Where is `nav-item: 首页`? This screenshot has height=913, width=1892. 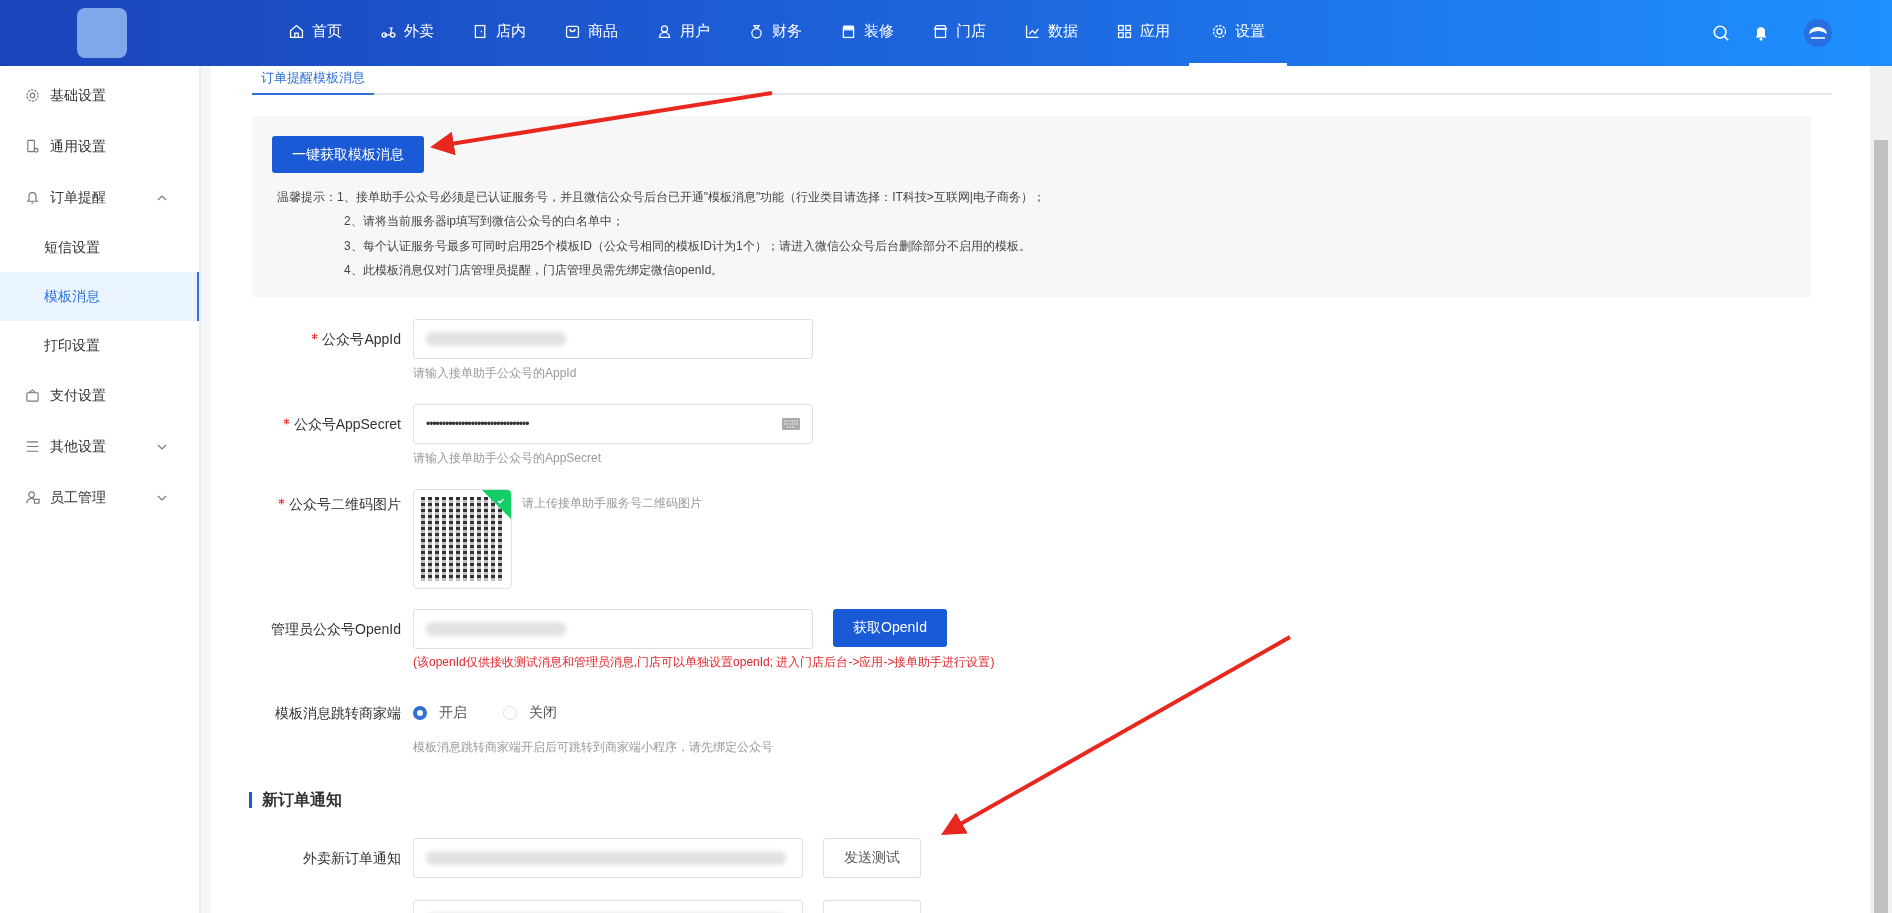 nav-item: 首页 is located at coordinates (315, 33).